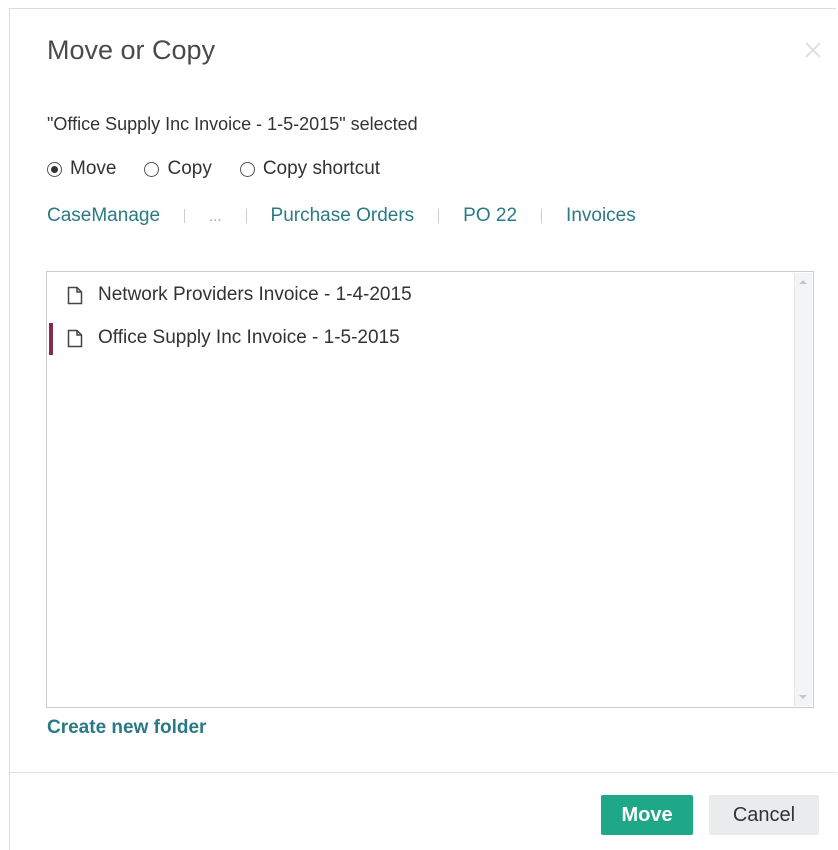  Describe the element at coordinates (803, 282) in the screenshot. I see `scroll-up-icon` at that location.